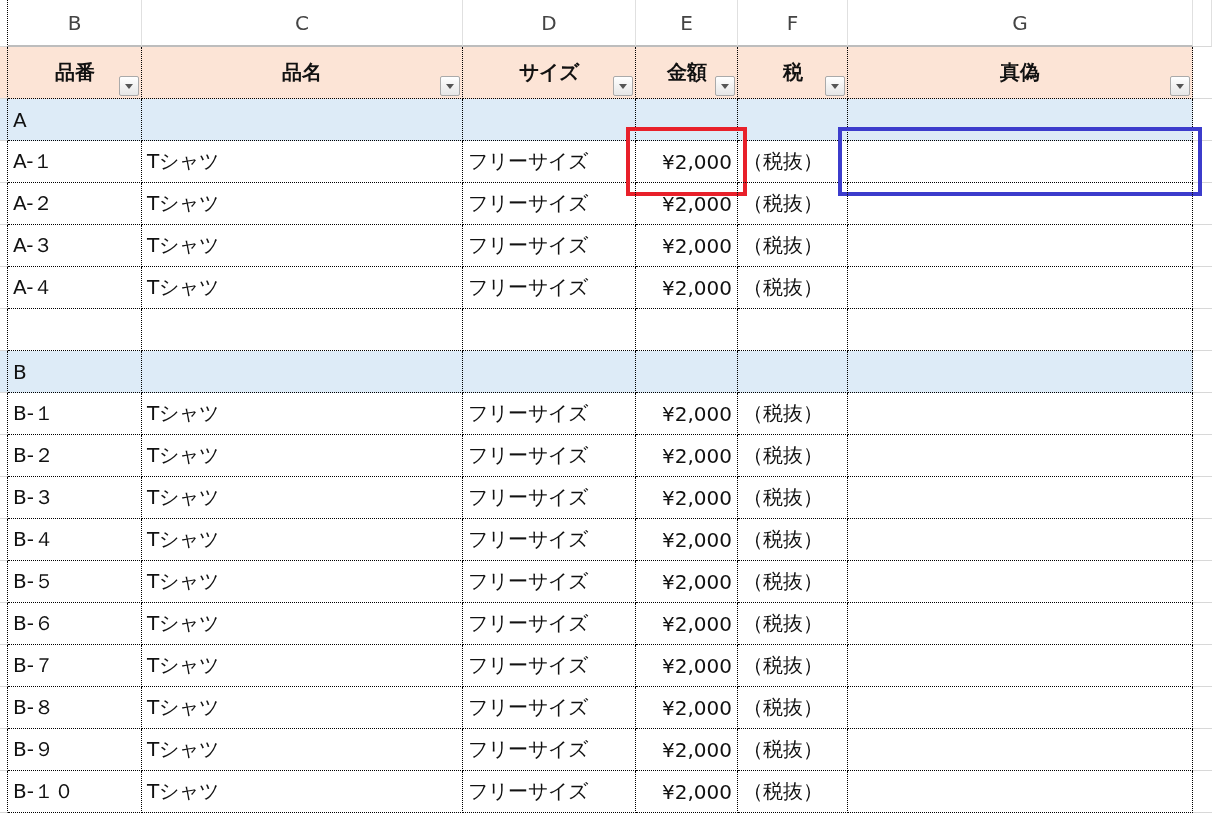 The height and width of the screenshot is (814, 1212). Describe the element at coordinates (75, 120) in the screenshot. I see `group-row-cell: A` at that location.